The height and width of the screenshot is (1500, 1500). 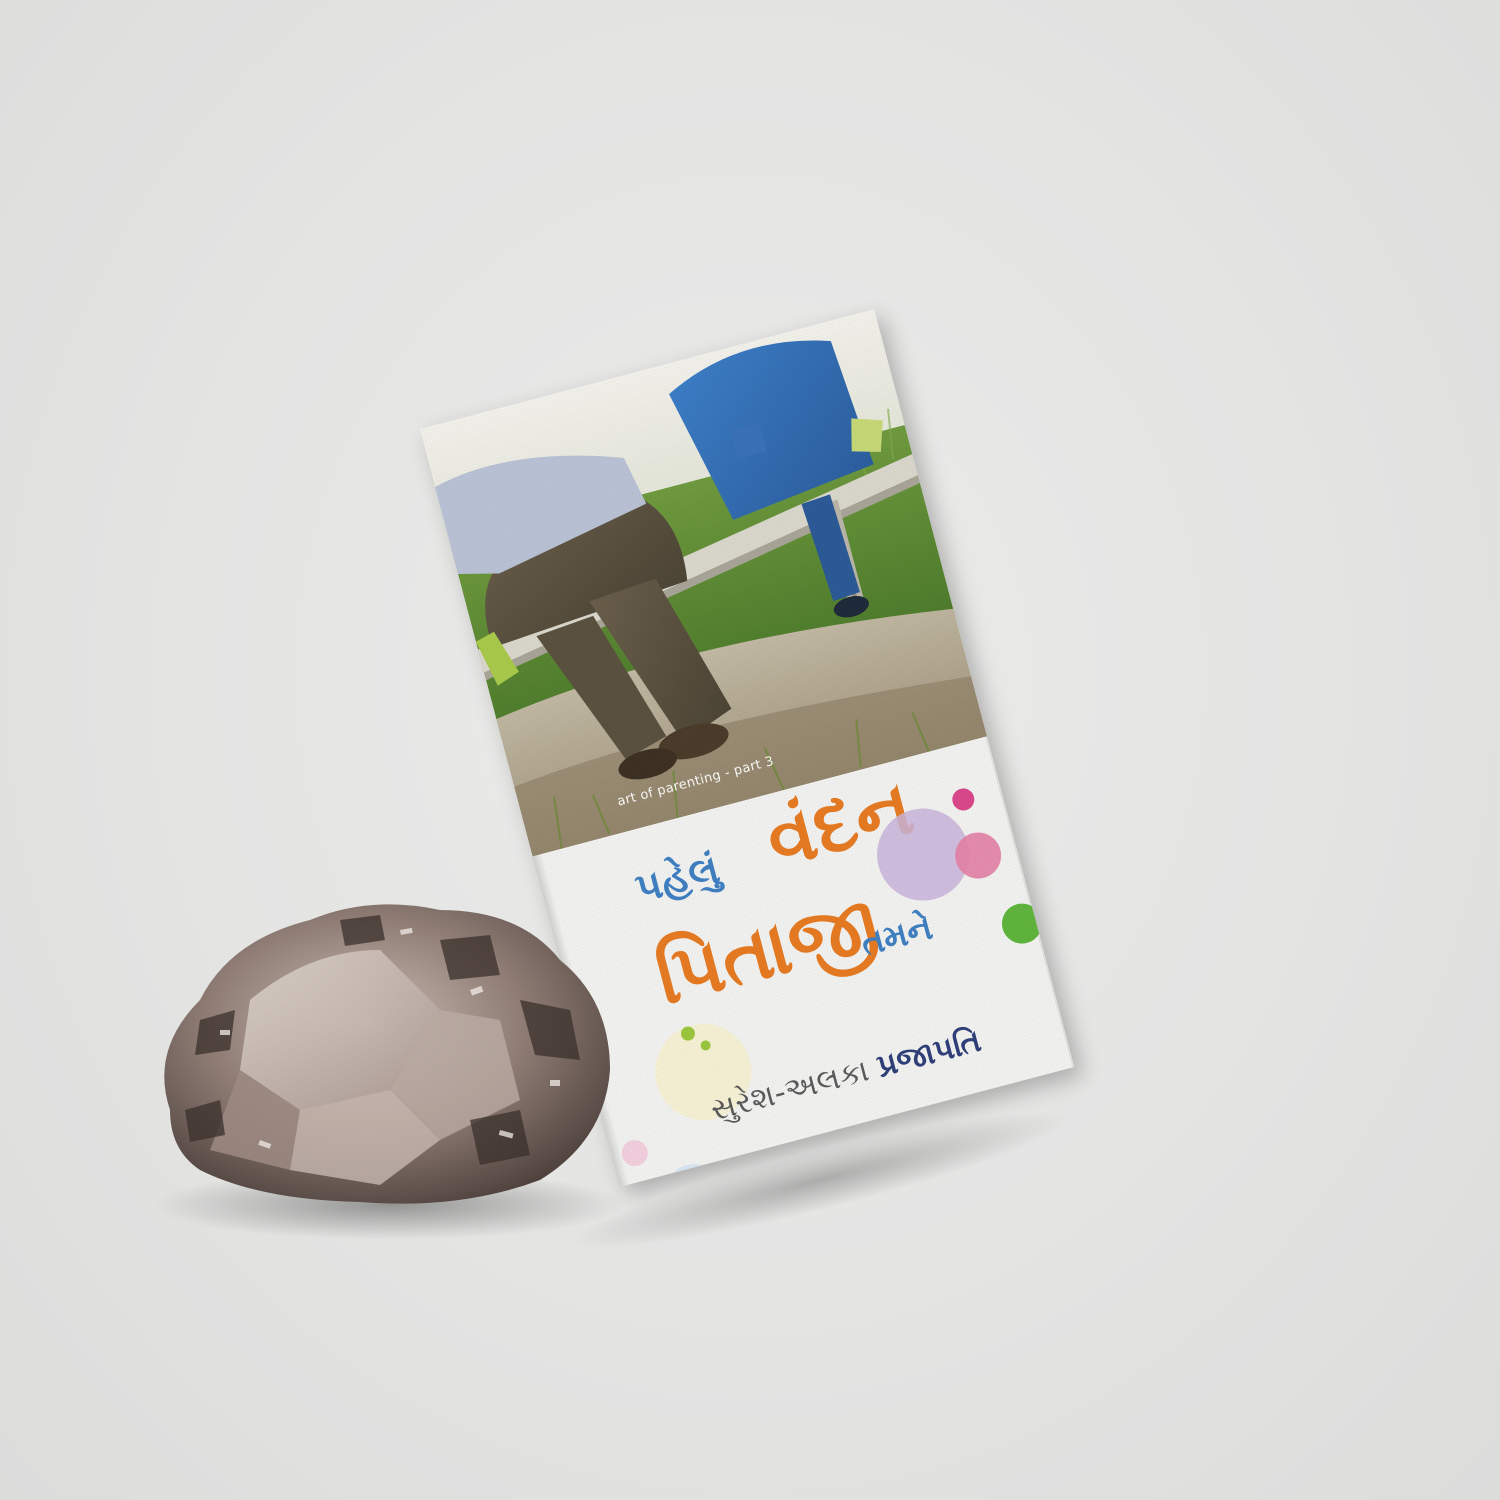 What do you see at coordinates (677, 879) in the screenshot?
I see `title-word-1: પહેલું` at bounding box center [677, 879].